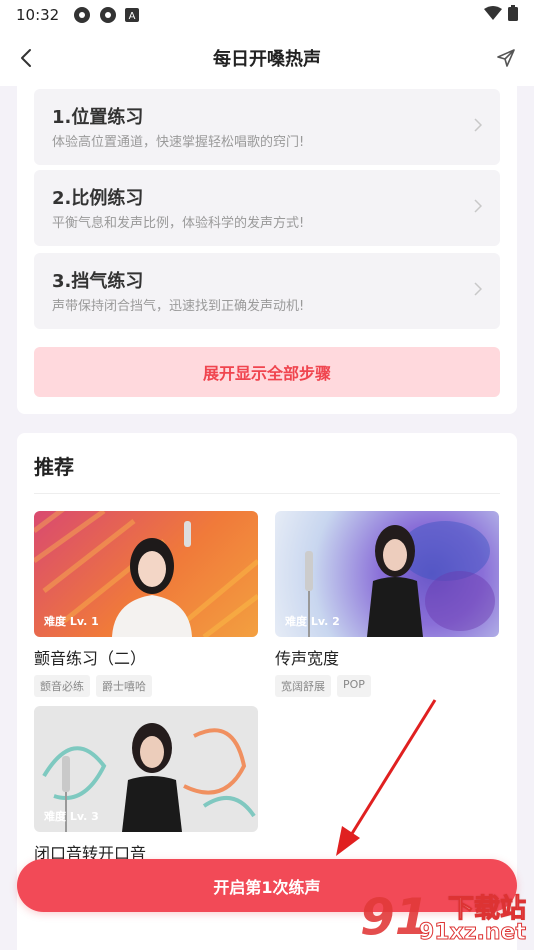 The width and height of the screenshot is (534, 950). I want to click on wifi-icon, so click(493, 15).